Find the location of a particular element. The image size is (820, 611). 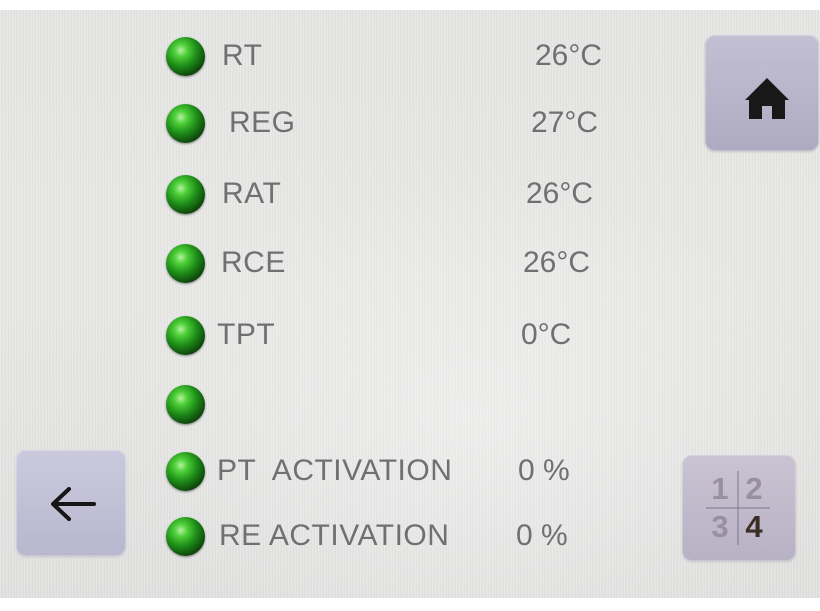

page-number-2: 2 is located at coordinates (754, 488).